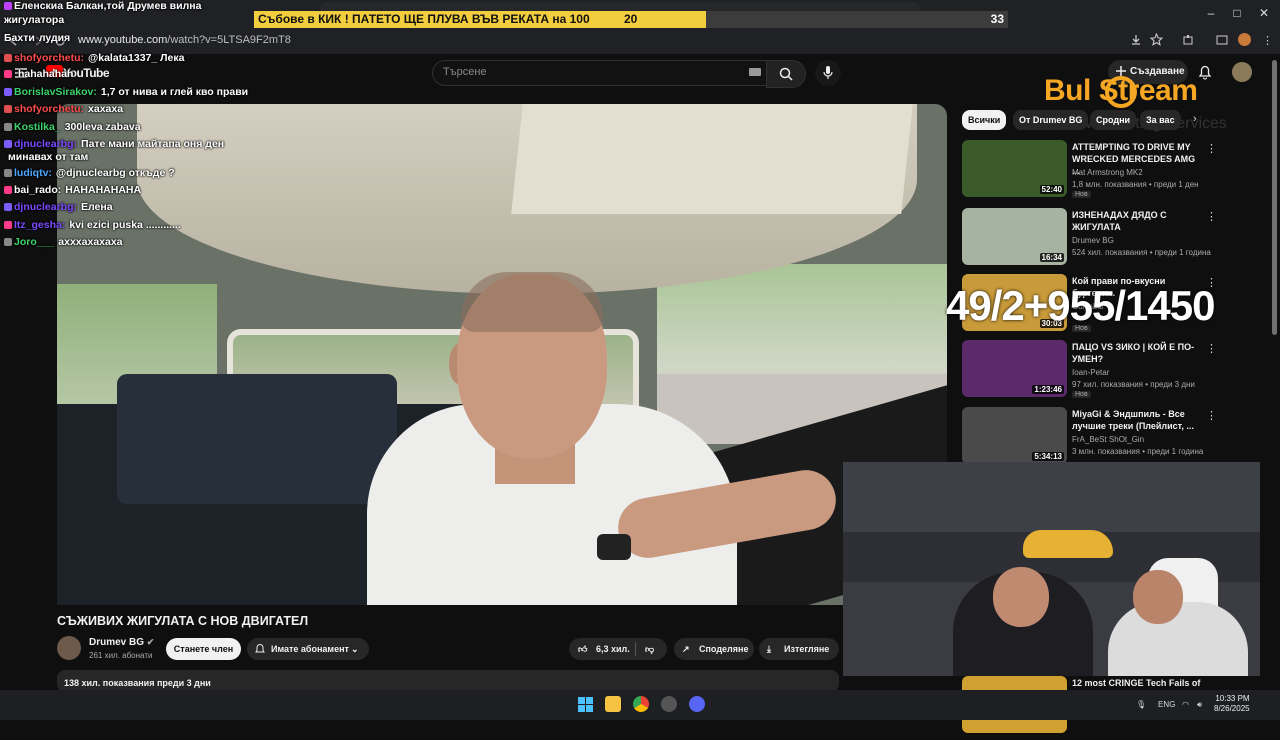  What do you see at coordinates (613, 649) in the screenshot?
I see `like-count: 6,3 хил.` at bounding box center [613, 649].